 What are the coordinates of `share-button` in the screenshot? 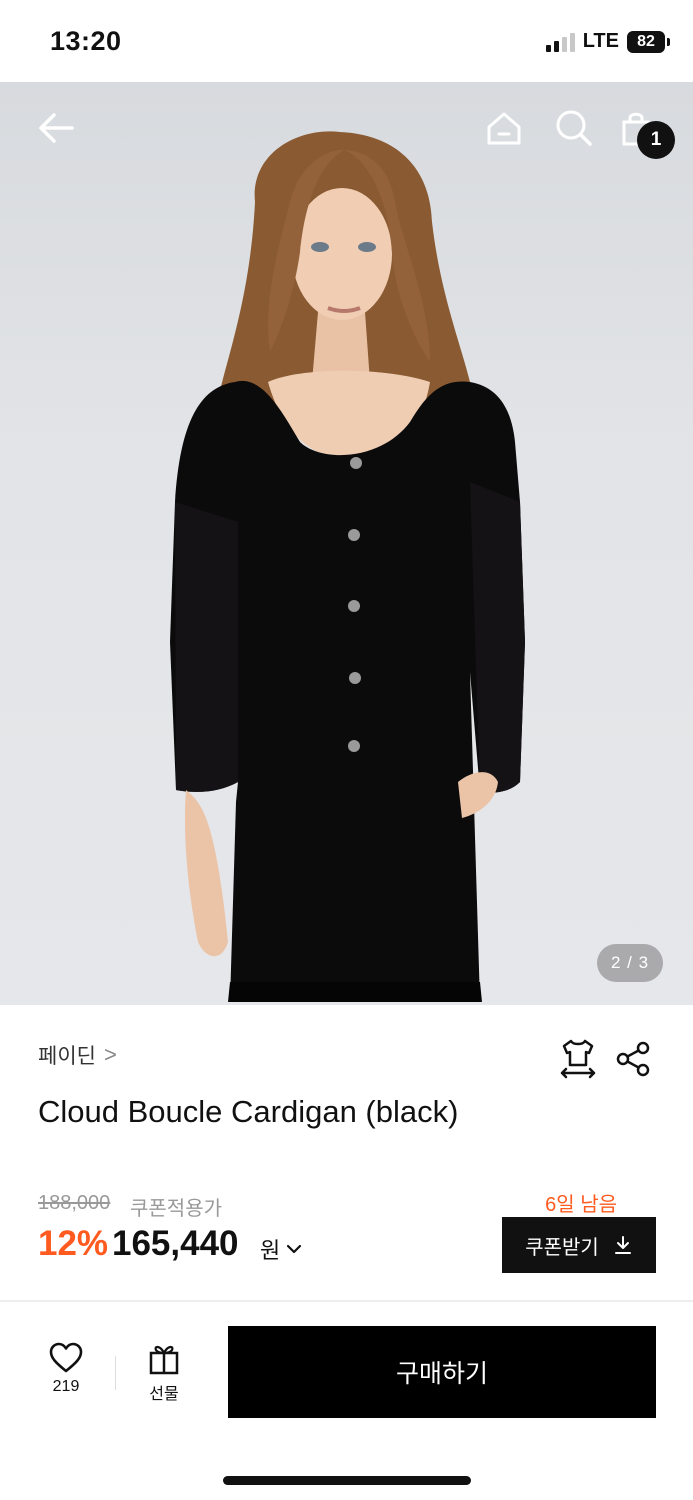 It's located at (634, 1059).